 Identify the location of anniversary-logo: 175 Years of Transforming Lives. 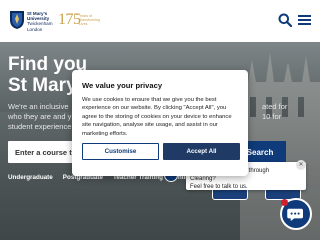
(79, 21).